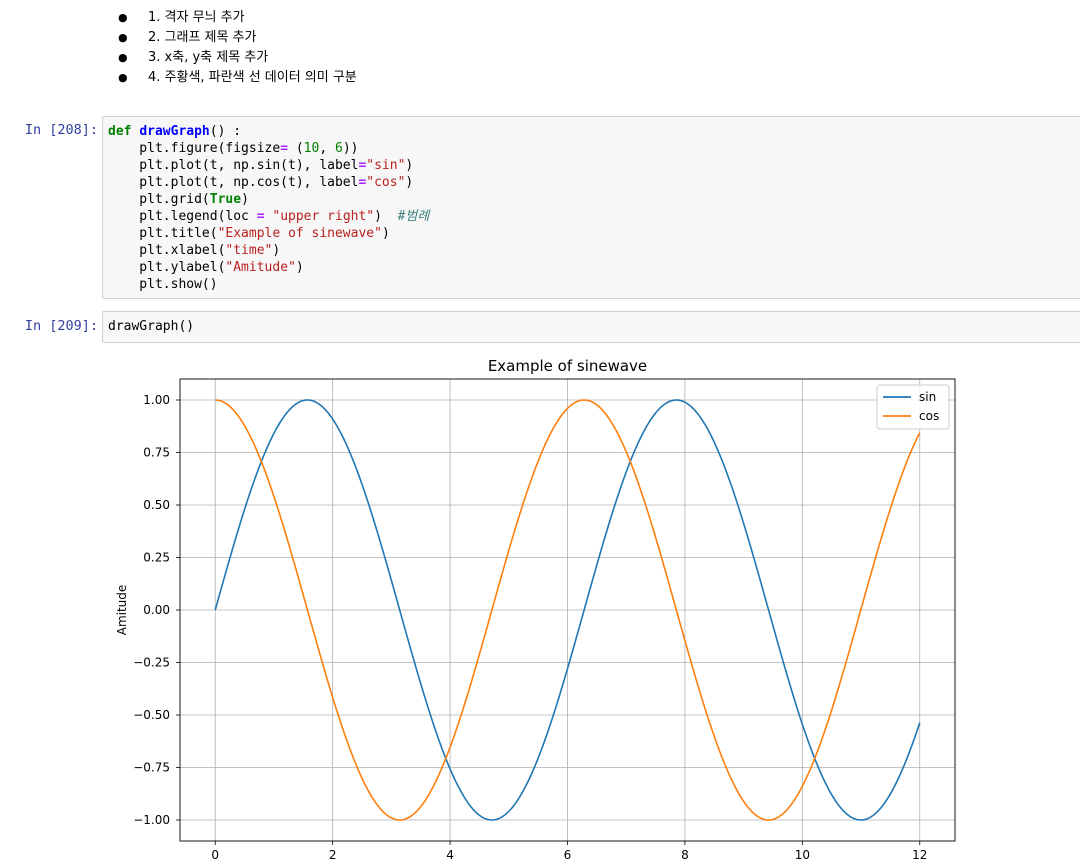 This screenshot has height=868, width=1080. What do you see at coordinates (450, 855) in the screenshot?
I see `x-tick-label: 4` at bounding box center [450, 855].